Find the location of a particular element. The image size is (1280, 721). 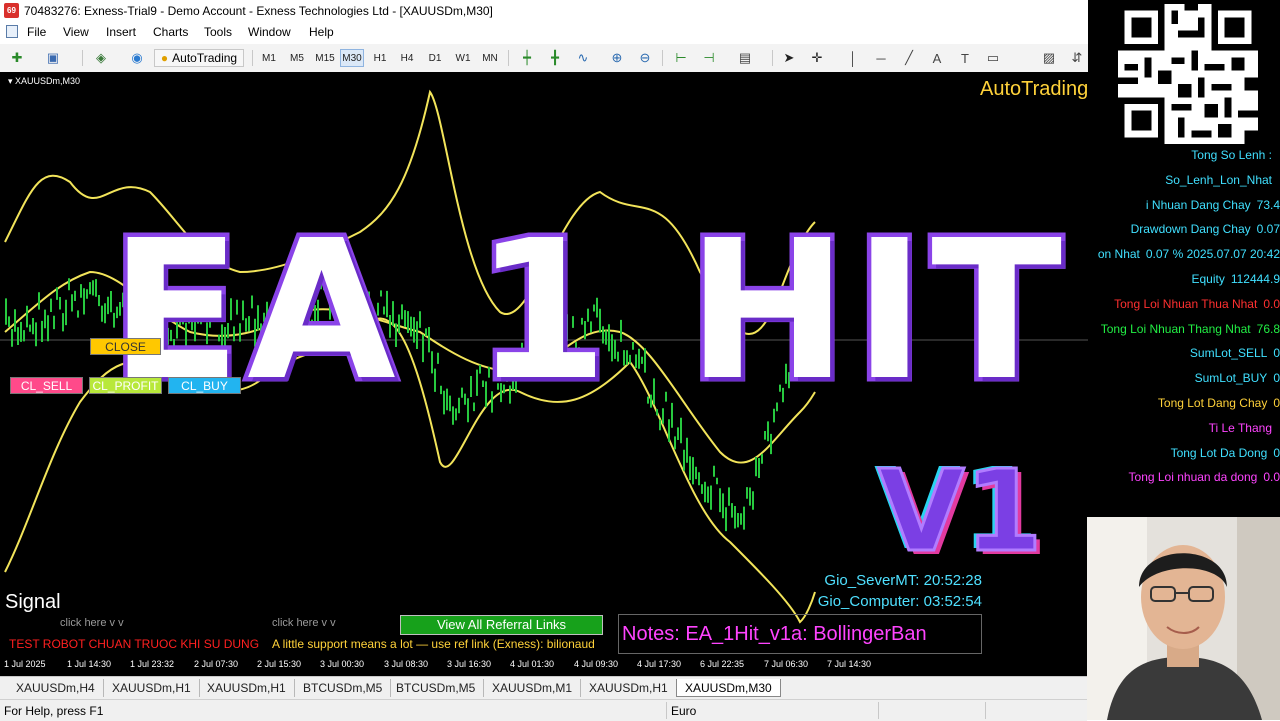

trendline-icon: ╱ is located at coordinates (909, 58).